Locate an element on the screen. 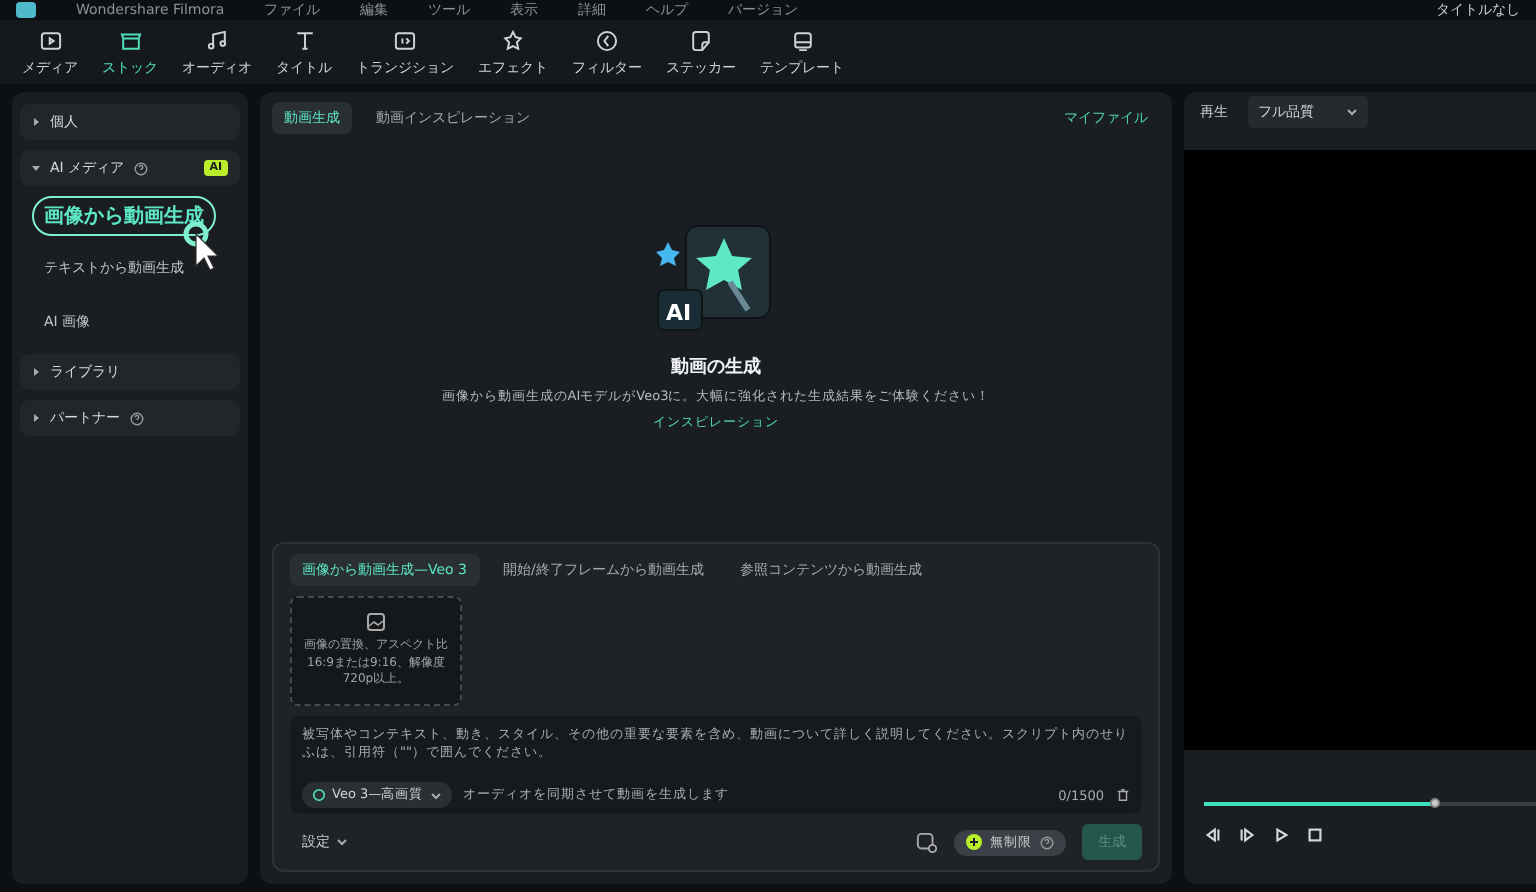 Image resolution: width=1536 pixels, height=892 pixels. previous-frame-icon is located at coordinates (1213, 835).